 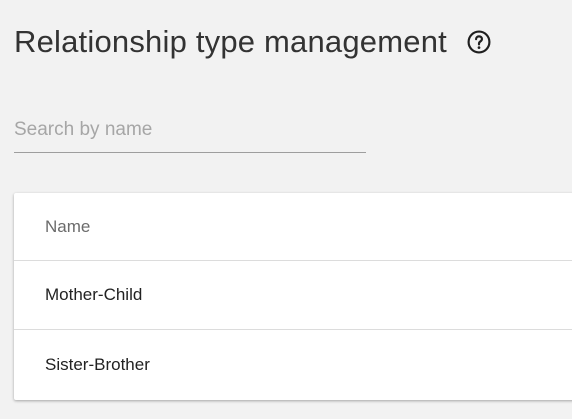 What do you see at coordinates (97, 364) in the screenshot?
I see `row-name-cell: Sister-Brother` at bounding box center [97, 364].